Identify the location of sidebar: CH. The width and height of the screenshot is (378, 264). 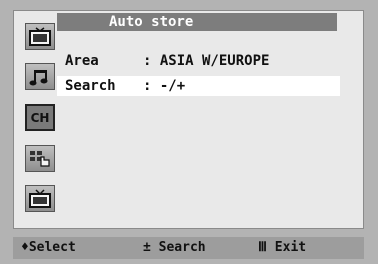
(39, 119).